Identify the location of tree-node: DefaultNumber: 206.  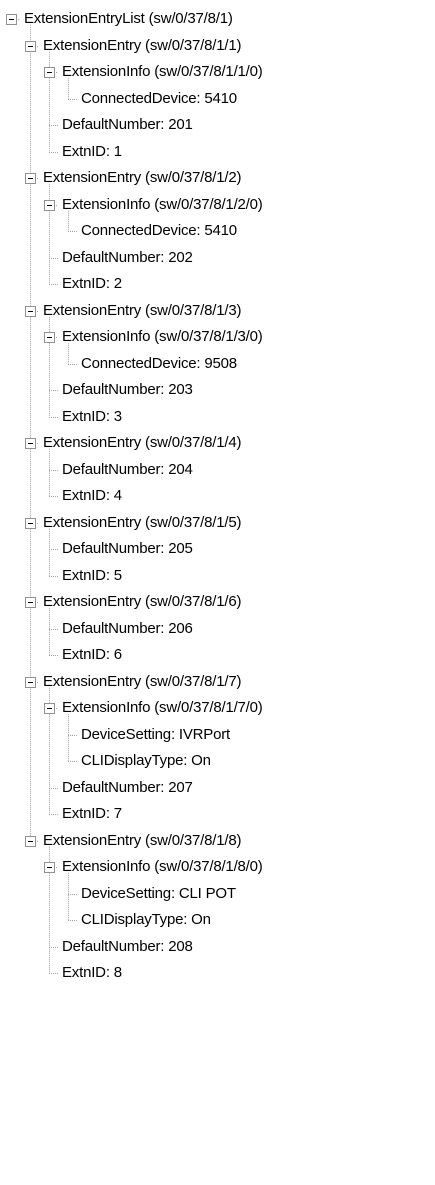
(127, 629).